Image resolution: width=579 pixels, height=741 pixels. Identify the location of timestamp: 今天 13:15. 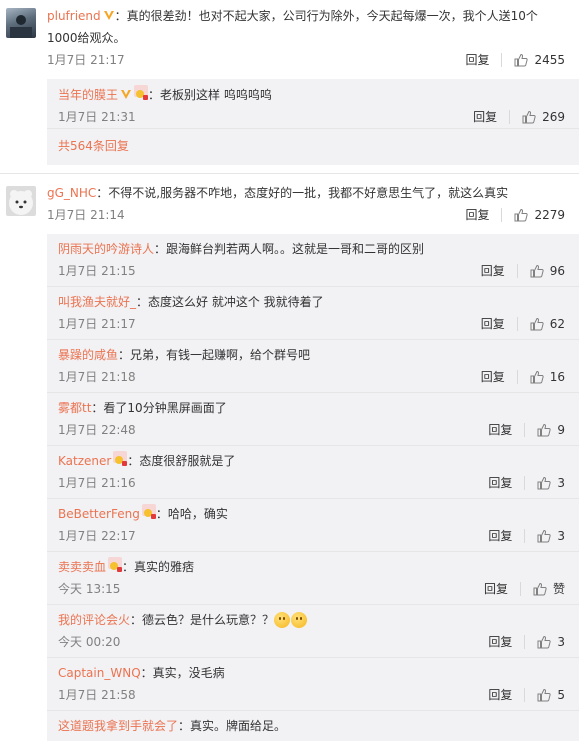
(89, 589).